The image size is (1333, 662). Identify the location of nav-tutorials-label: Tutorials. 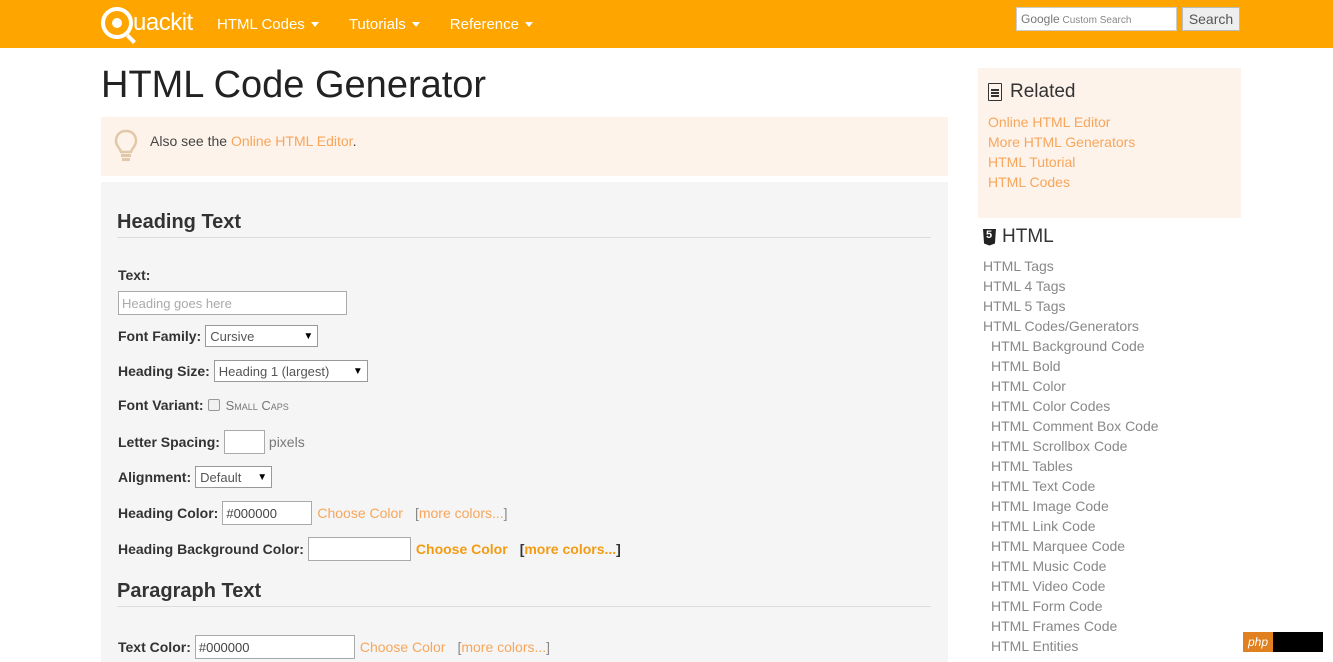
(377, 24).